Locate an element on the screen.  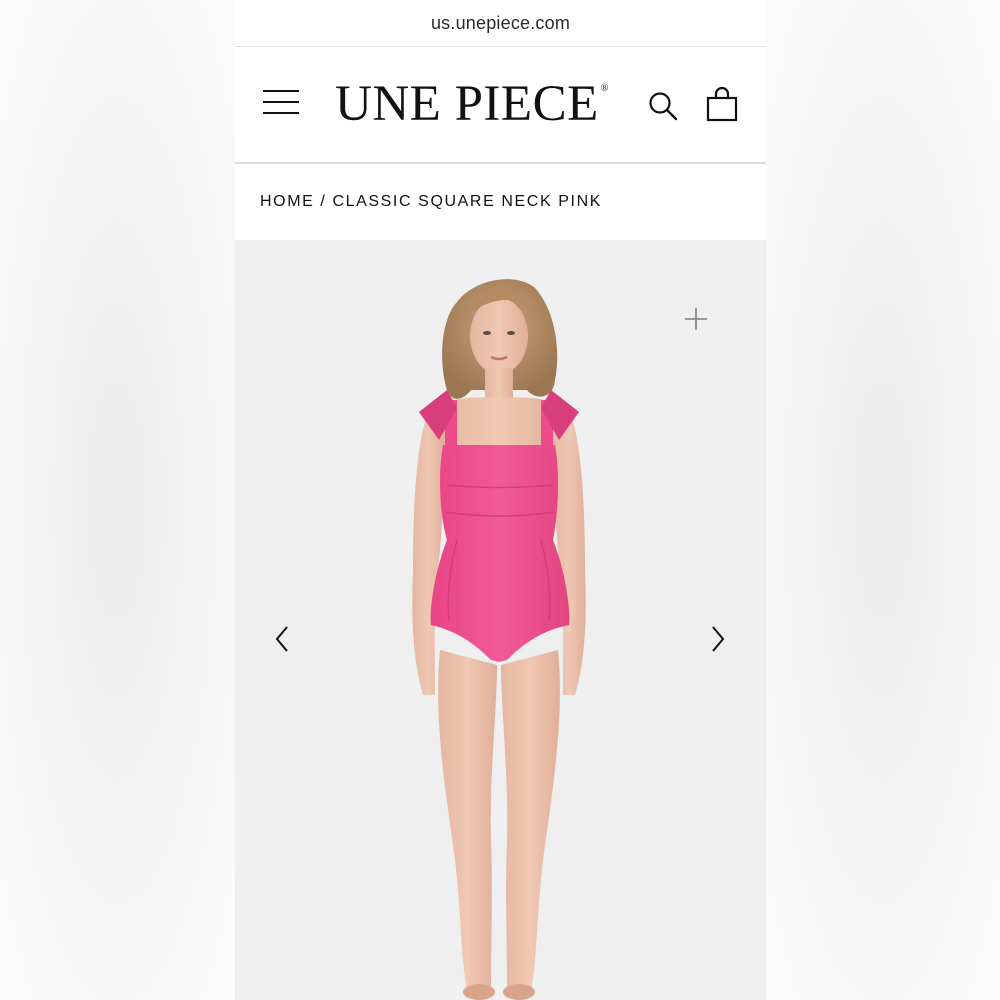
site-header: UNE PIECE ® is located at coordinates (500, 105).